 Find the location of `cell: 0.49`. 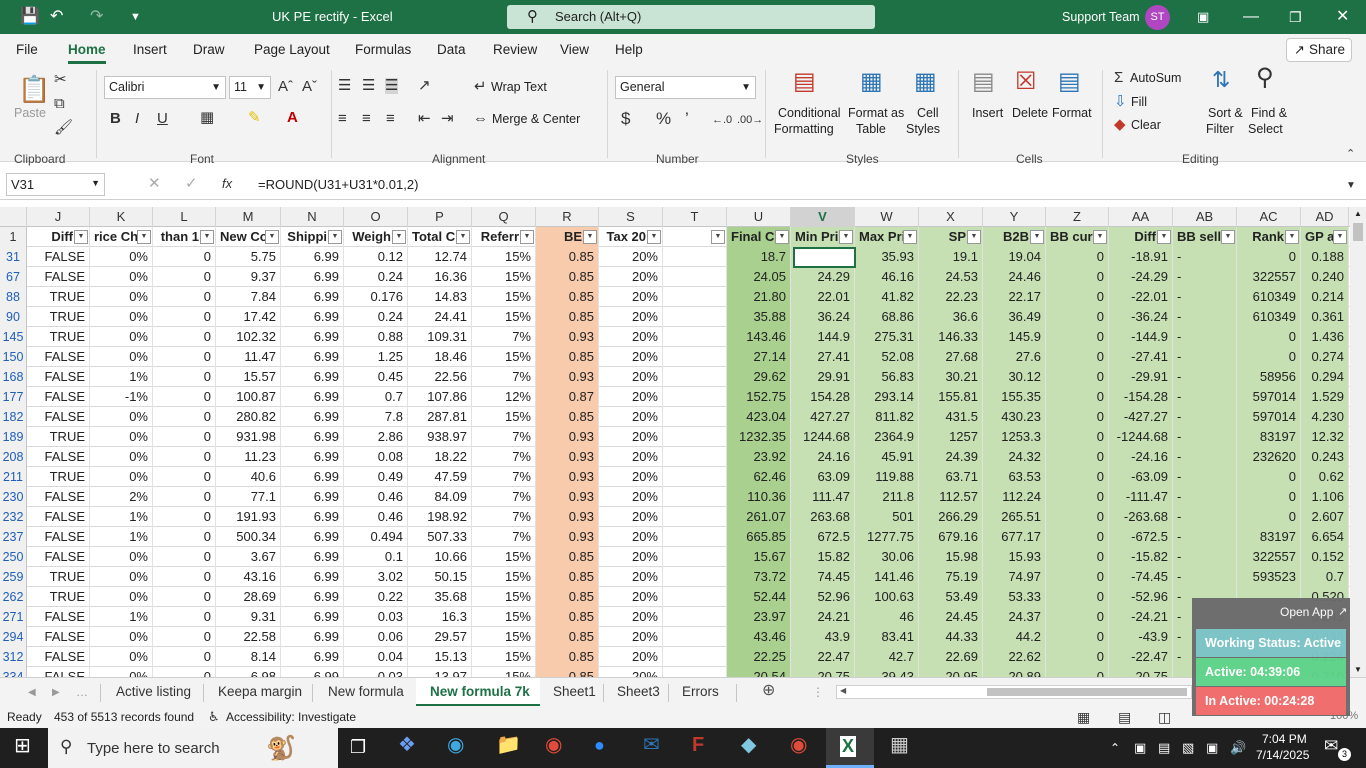

cell: 0.49 is located at coordinates (376, 477).